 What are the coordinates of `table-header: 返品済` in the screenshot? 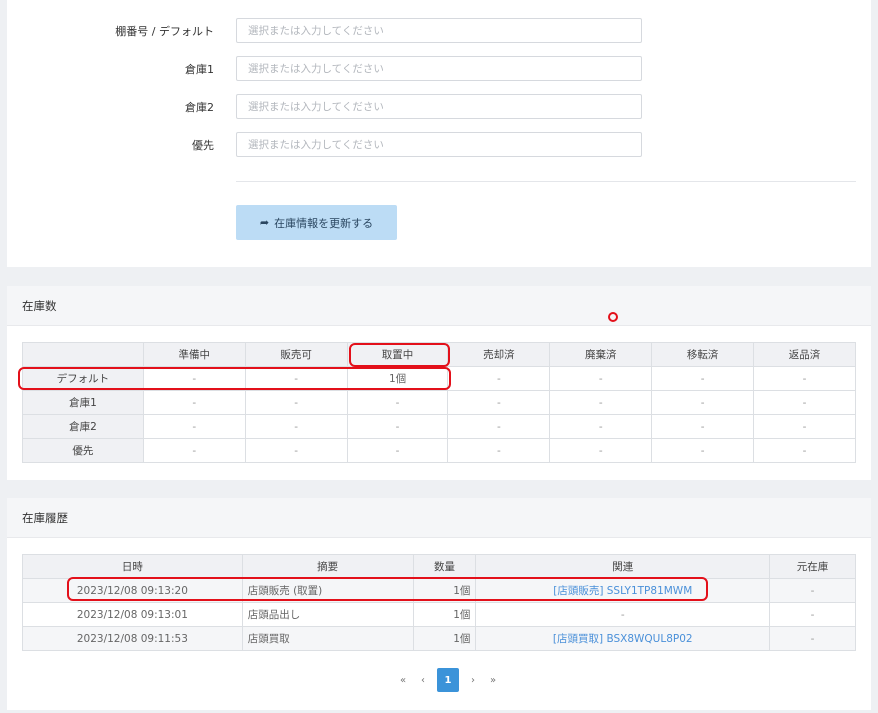 It's located at (804, 354).